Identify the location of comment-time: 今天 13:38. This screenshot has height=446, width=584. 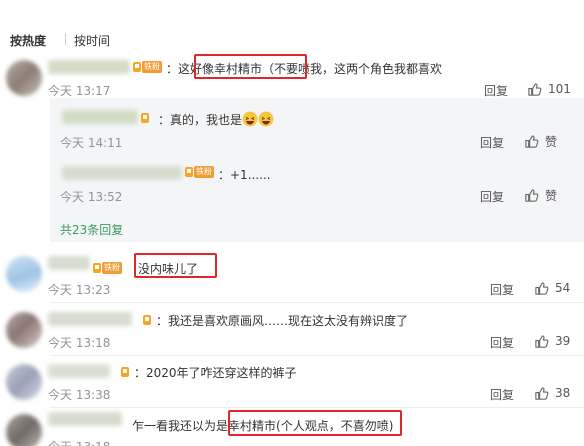
(79, 395).